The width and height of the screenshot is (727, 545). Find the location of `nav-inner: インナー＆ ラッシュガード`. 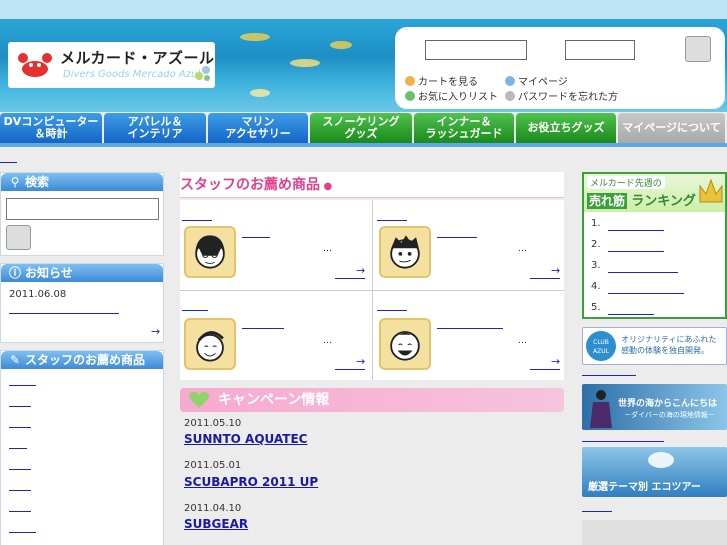

nav-inner: インナー＆ ラッシュガード is located at coordinates (464, 128).